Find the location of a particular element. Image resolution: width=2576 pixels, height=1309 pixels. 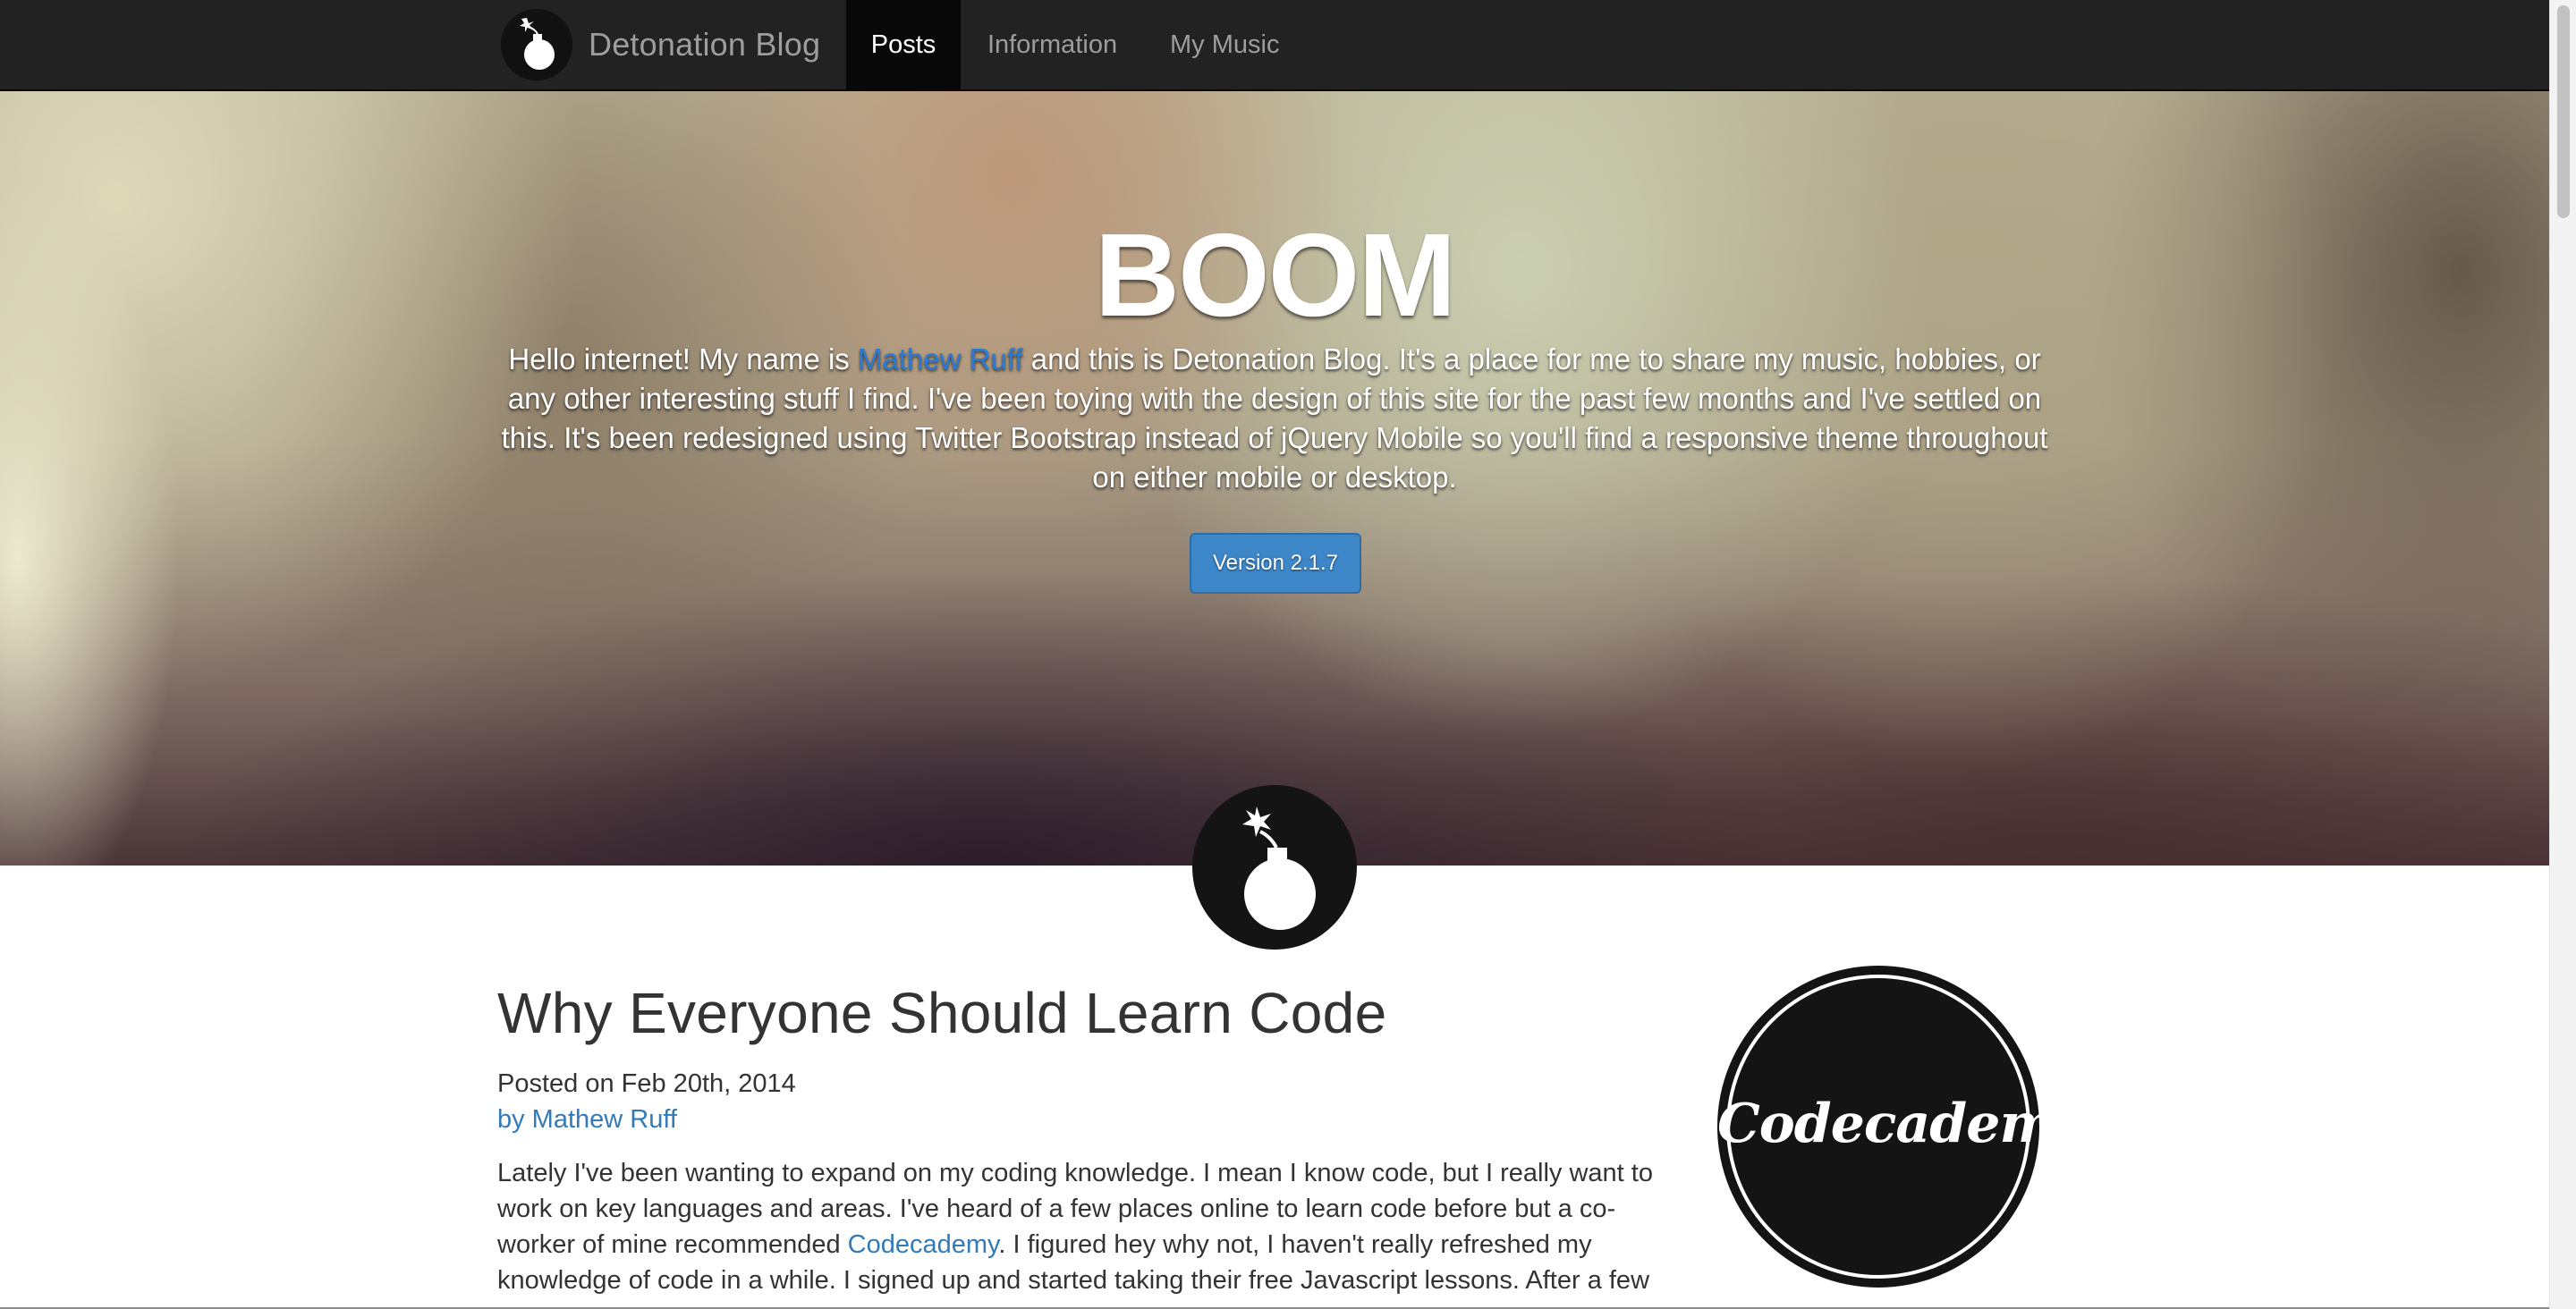

intro-text-before: Hello internet! My name is is located at coordinates (683, 359).